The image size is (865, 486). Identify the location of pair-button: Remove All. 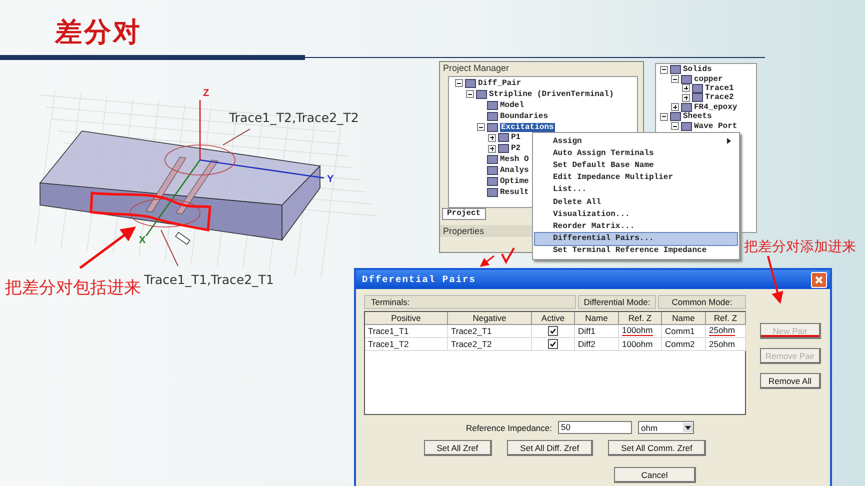
(790, 381).